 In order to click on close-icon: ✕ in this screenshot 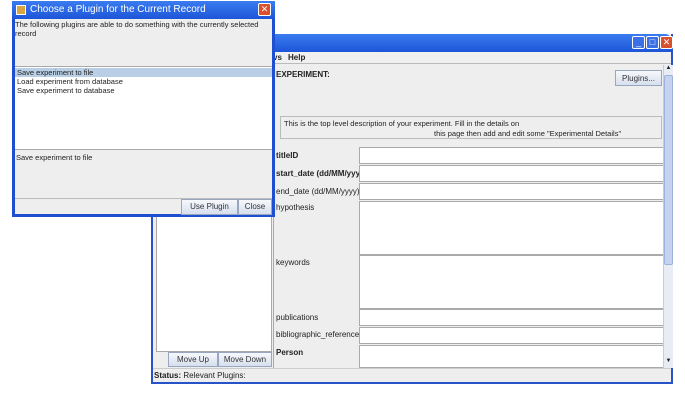, I will do `click(666, 42)`.